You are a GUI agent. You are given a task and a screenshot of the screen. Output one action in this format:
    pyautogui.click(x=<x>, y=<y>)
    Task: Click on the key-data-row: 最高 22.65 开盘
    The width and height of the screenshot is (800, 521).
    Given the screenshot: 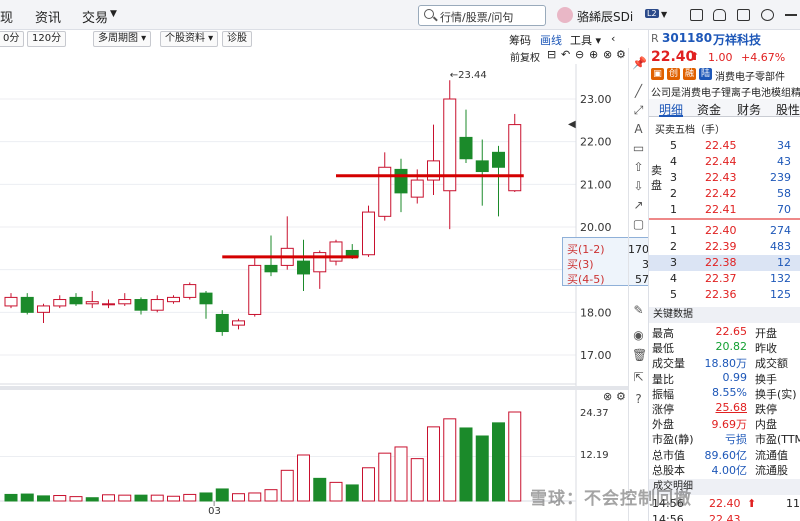 What is the action you would take?
    pyautogui.click(x=724, y=332)
    